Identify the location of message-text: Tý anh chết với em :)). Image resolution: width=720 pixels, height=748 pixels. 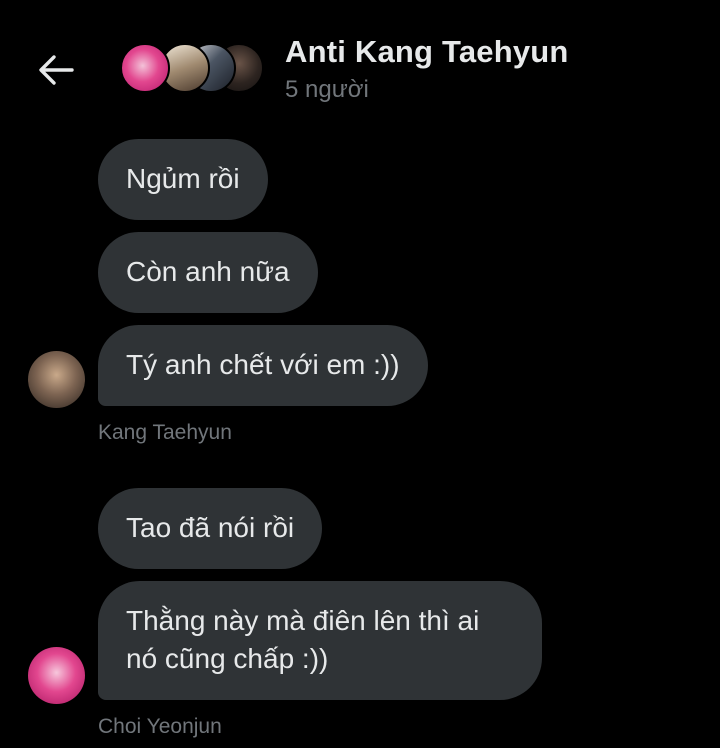
(263, 364).